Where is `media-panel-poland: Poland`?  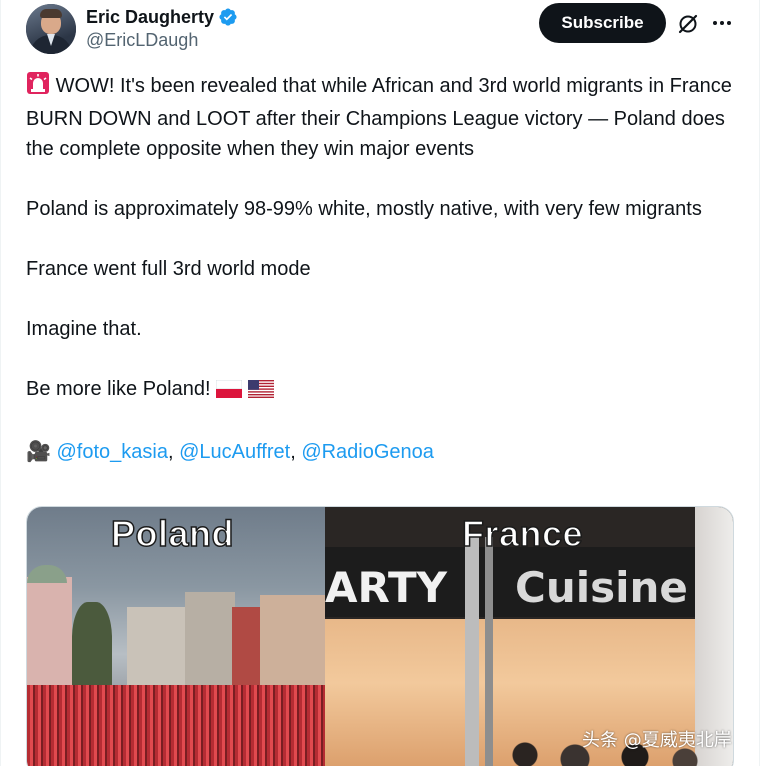 media-panel-poland: Poland is located at coordinates (176, 636).